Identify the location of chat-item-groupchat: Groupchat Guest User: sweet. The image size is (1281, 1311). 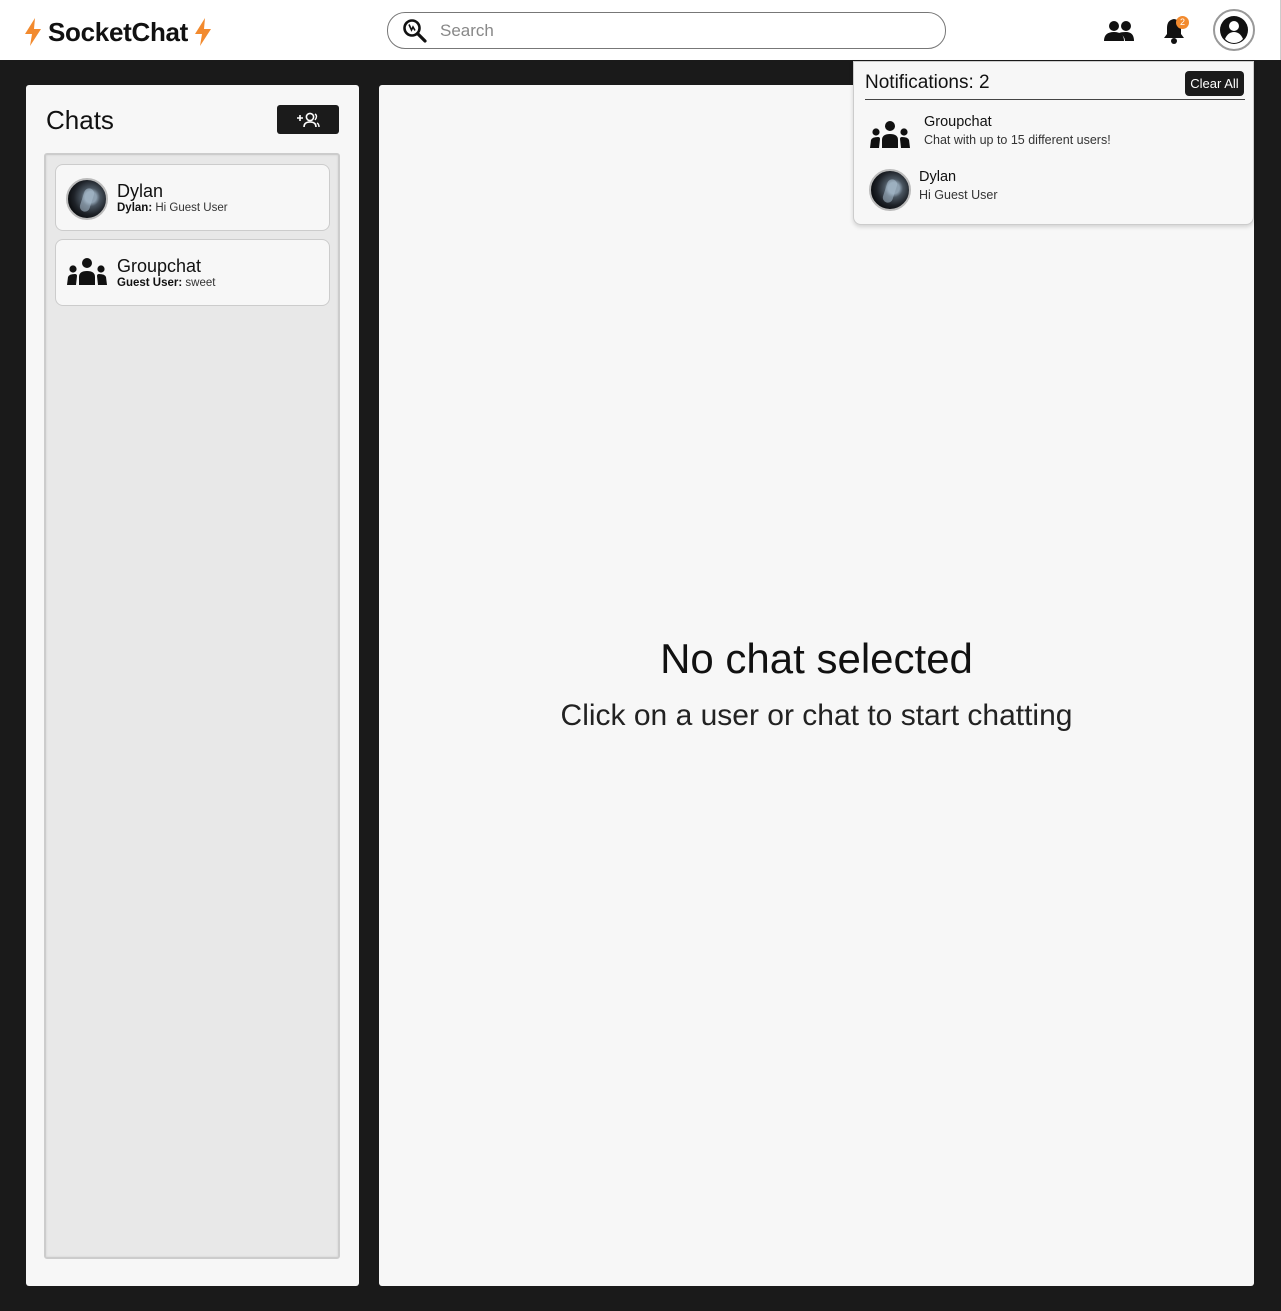
(192, 272).